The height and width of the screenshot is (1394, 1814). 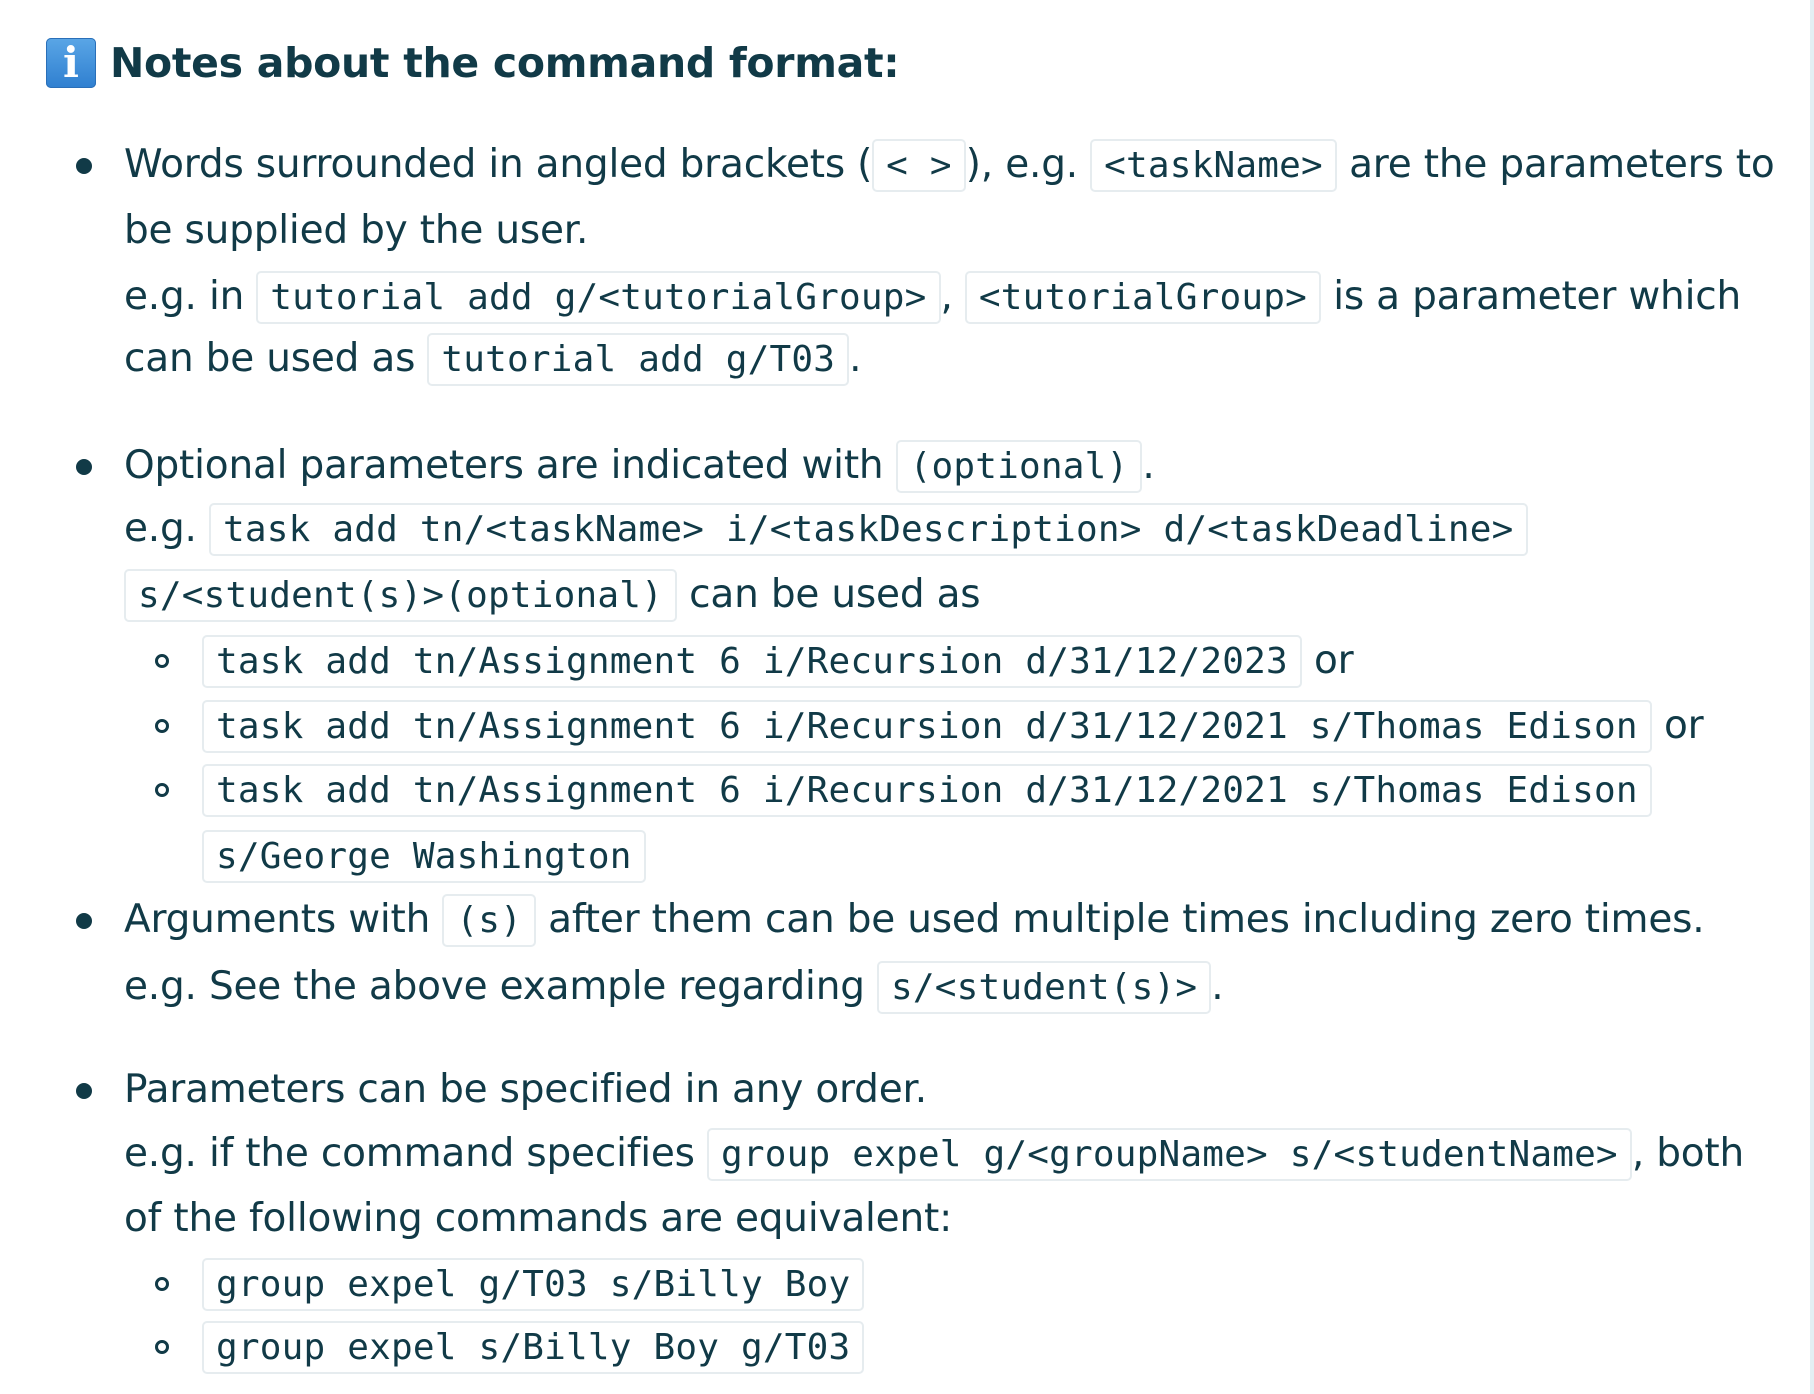 What do you see at coordinates (1555, 164) in the screenshot?
I see `text: are the parameters to` at bounding box center [1555, 164].